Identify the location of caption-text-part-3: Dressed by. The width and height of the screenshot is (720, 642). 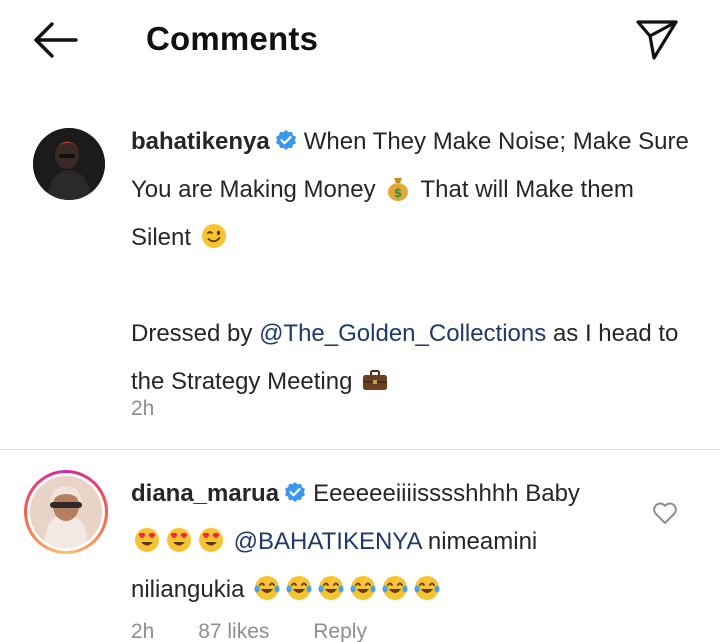
(192, 333).